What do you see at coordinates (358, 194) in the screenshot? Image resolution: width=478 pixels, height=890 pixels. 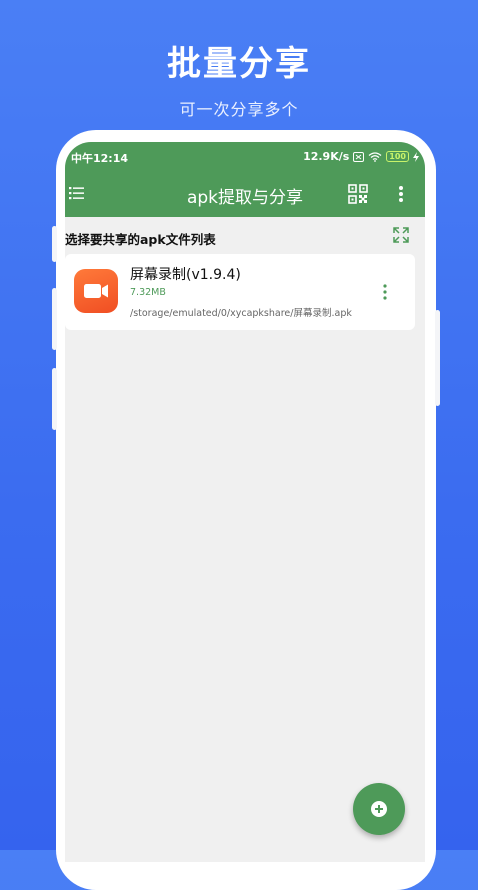 I see `qr-code-icon` at bounding box center [358, 194].